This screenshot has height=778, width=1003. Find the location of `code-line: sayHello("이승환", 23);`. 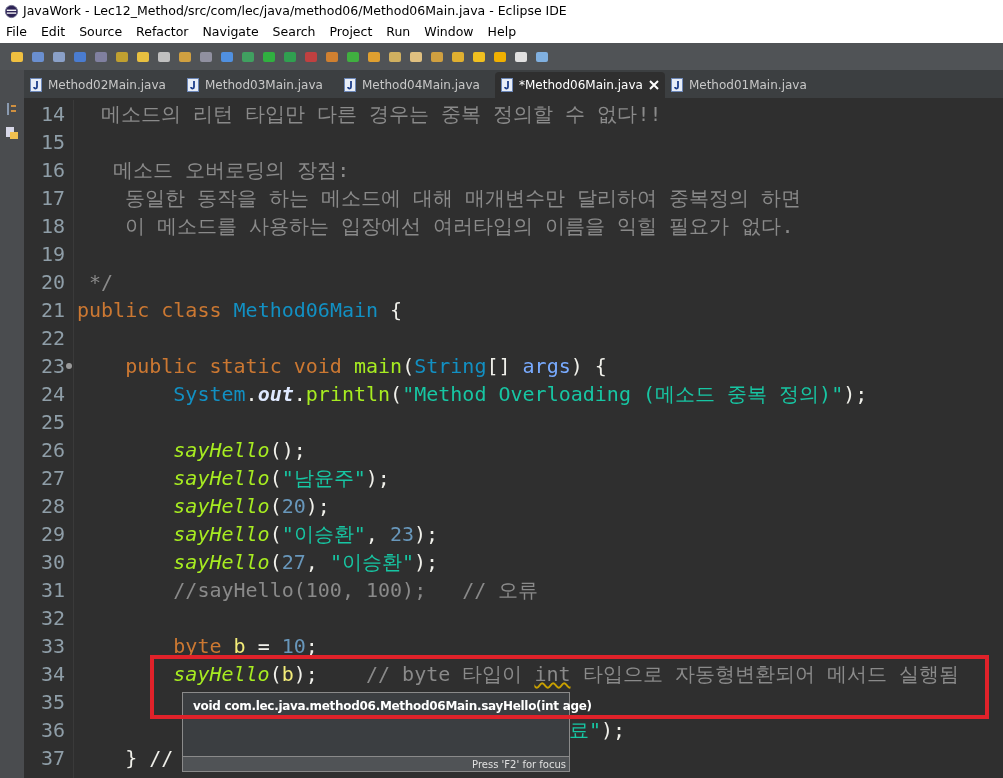

code-line: sayHello("이승환", 23); is located at coordinates (305, 534).